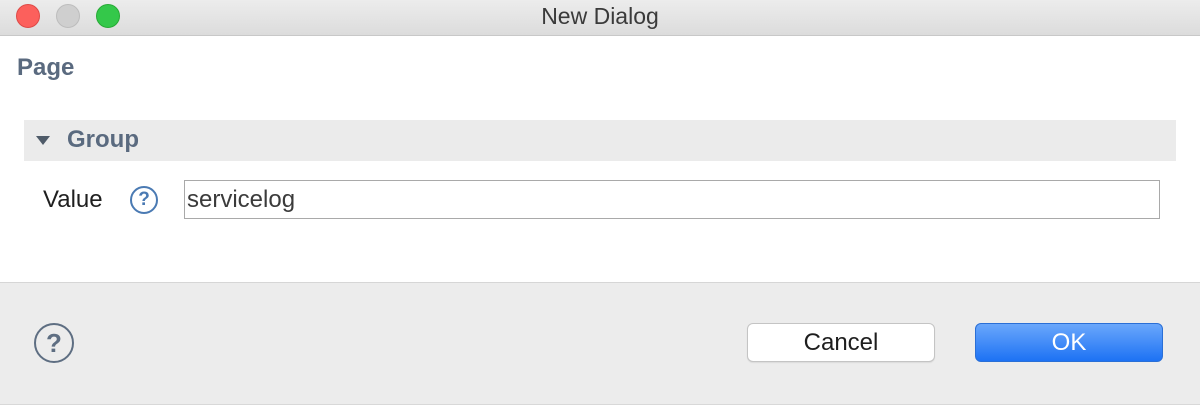  What do you see at coordinates (600, 411) in the screenshot?
I see `window-bottom-edge` at bounding box center [600, 411].